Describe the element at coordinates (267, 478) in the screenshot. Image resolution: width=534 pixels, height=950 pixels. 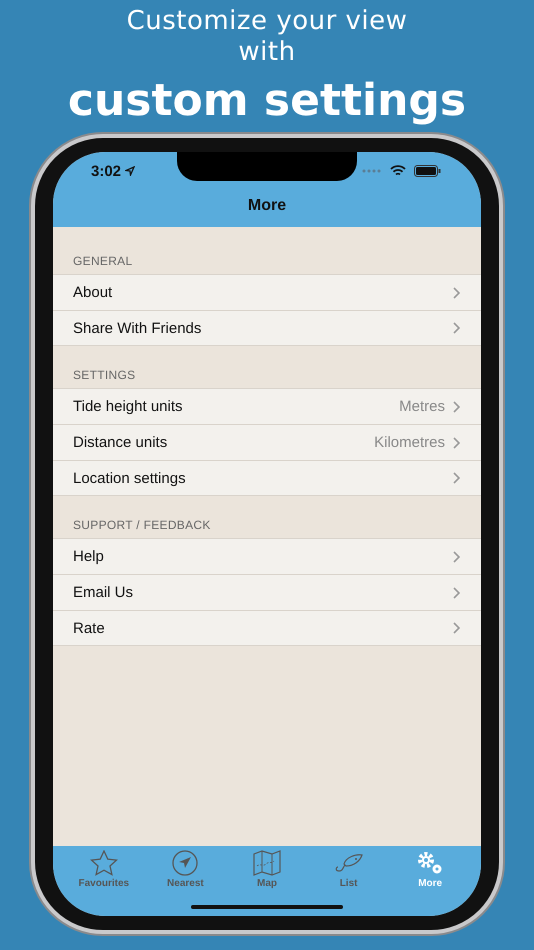
I see `settings-row: Location settings` at that location.